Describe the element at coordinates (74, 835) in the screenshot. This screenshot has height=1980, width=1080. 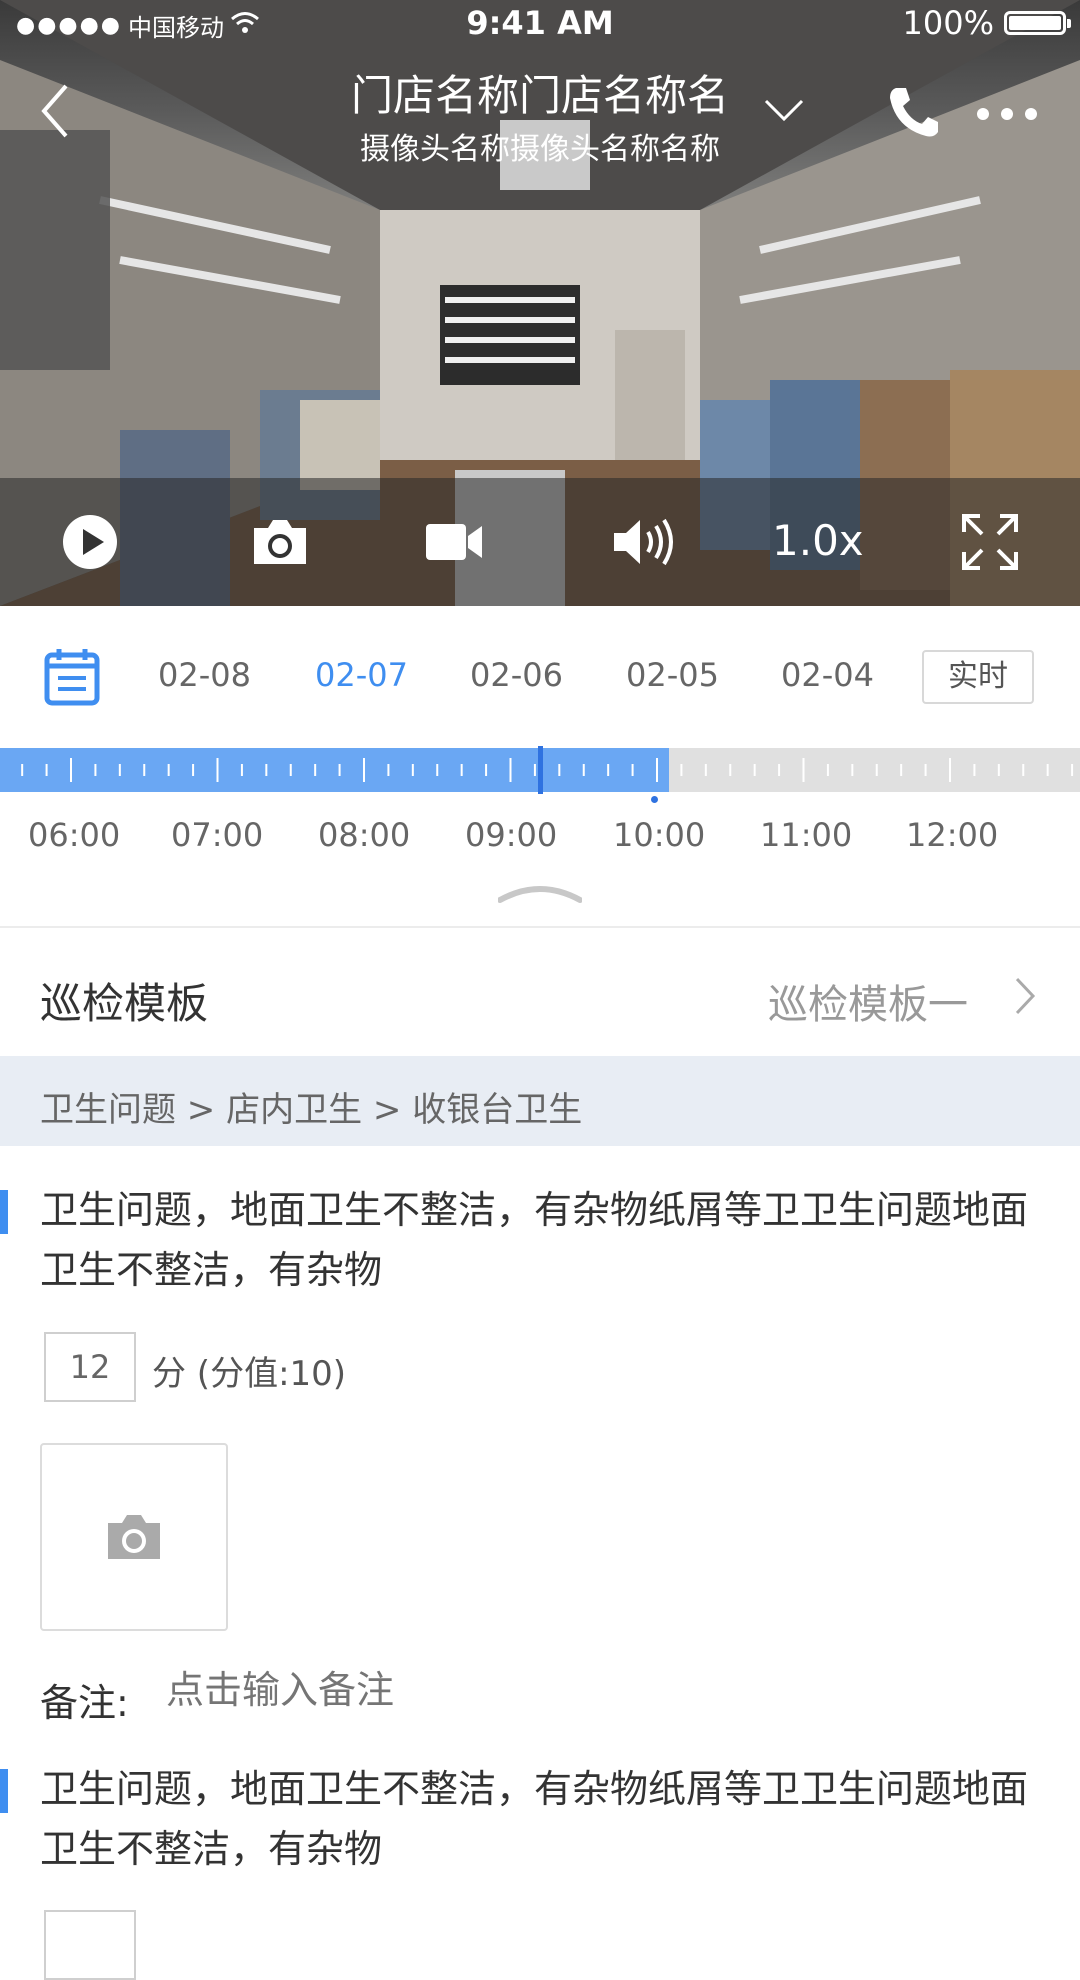
I see `time-label: 06:00` at that location.